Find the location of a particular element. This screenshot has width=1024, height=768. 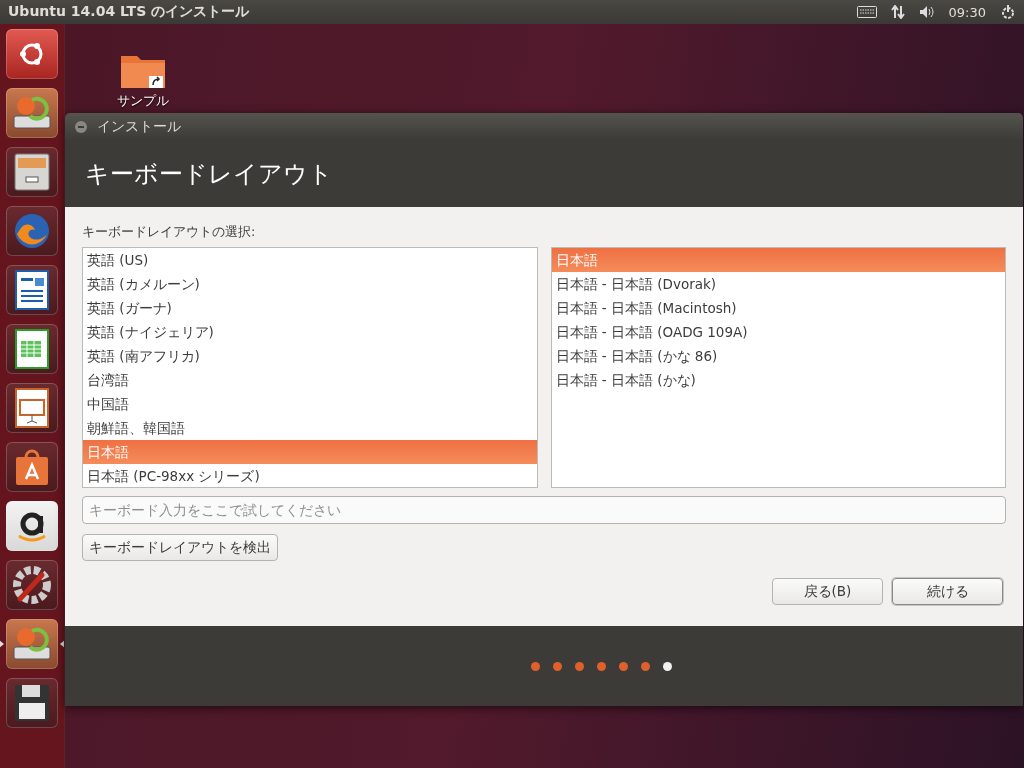

presentation-icon is located at coordinates (32, 408).